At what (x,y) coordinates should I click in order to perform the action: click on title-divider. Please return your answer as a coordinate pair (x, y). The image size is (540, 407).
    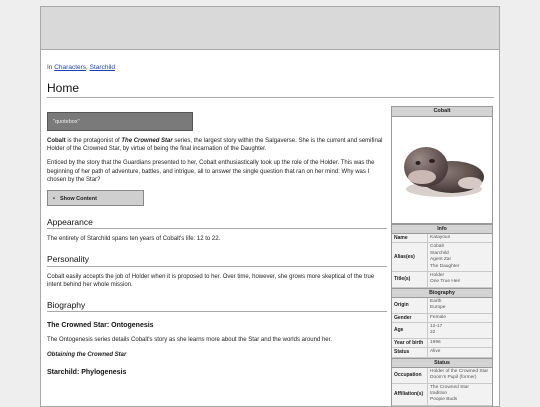
    Looking at the image, I should click on (270, 97).